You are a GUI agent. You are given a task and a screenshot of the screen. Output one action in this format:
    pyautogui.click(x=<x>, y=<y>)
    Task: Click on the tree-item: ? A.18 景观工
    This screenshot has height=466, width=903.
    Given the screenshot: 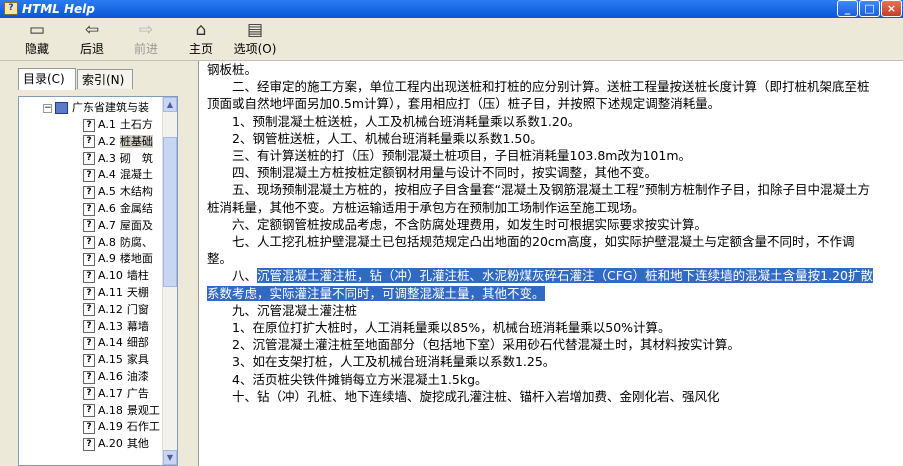 What is the action you would take?
    pyautogui.click(x=121, y=410)
    